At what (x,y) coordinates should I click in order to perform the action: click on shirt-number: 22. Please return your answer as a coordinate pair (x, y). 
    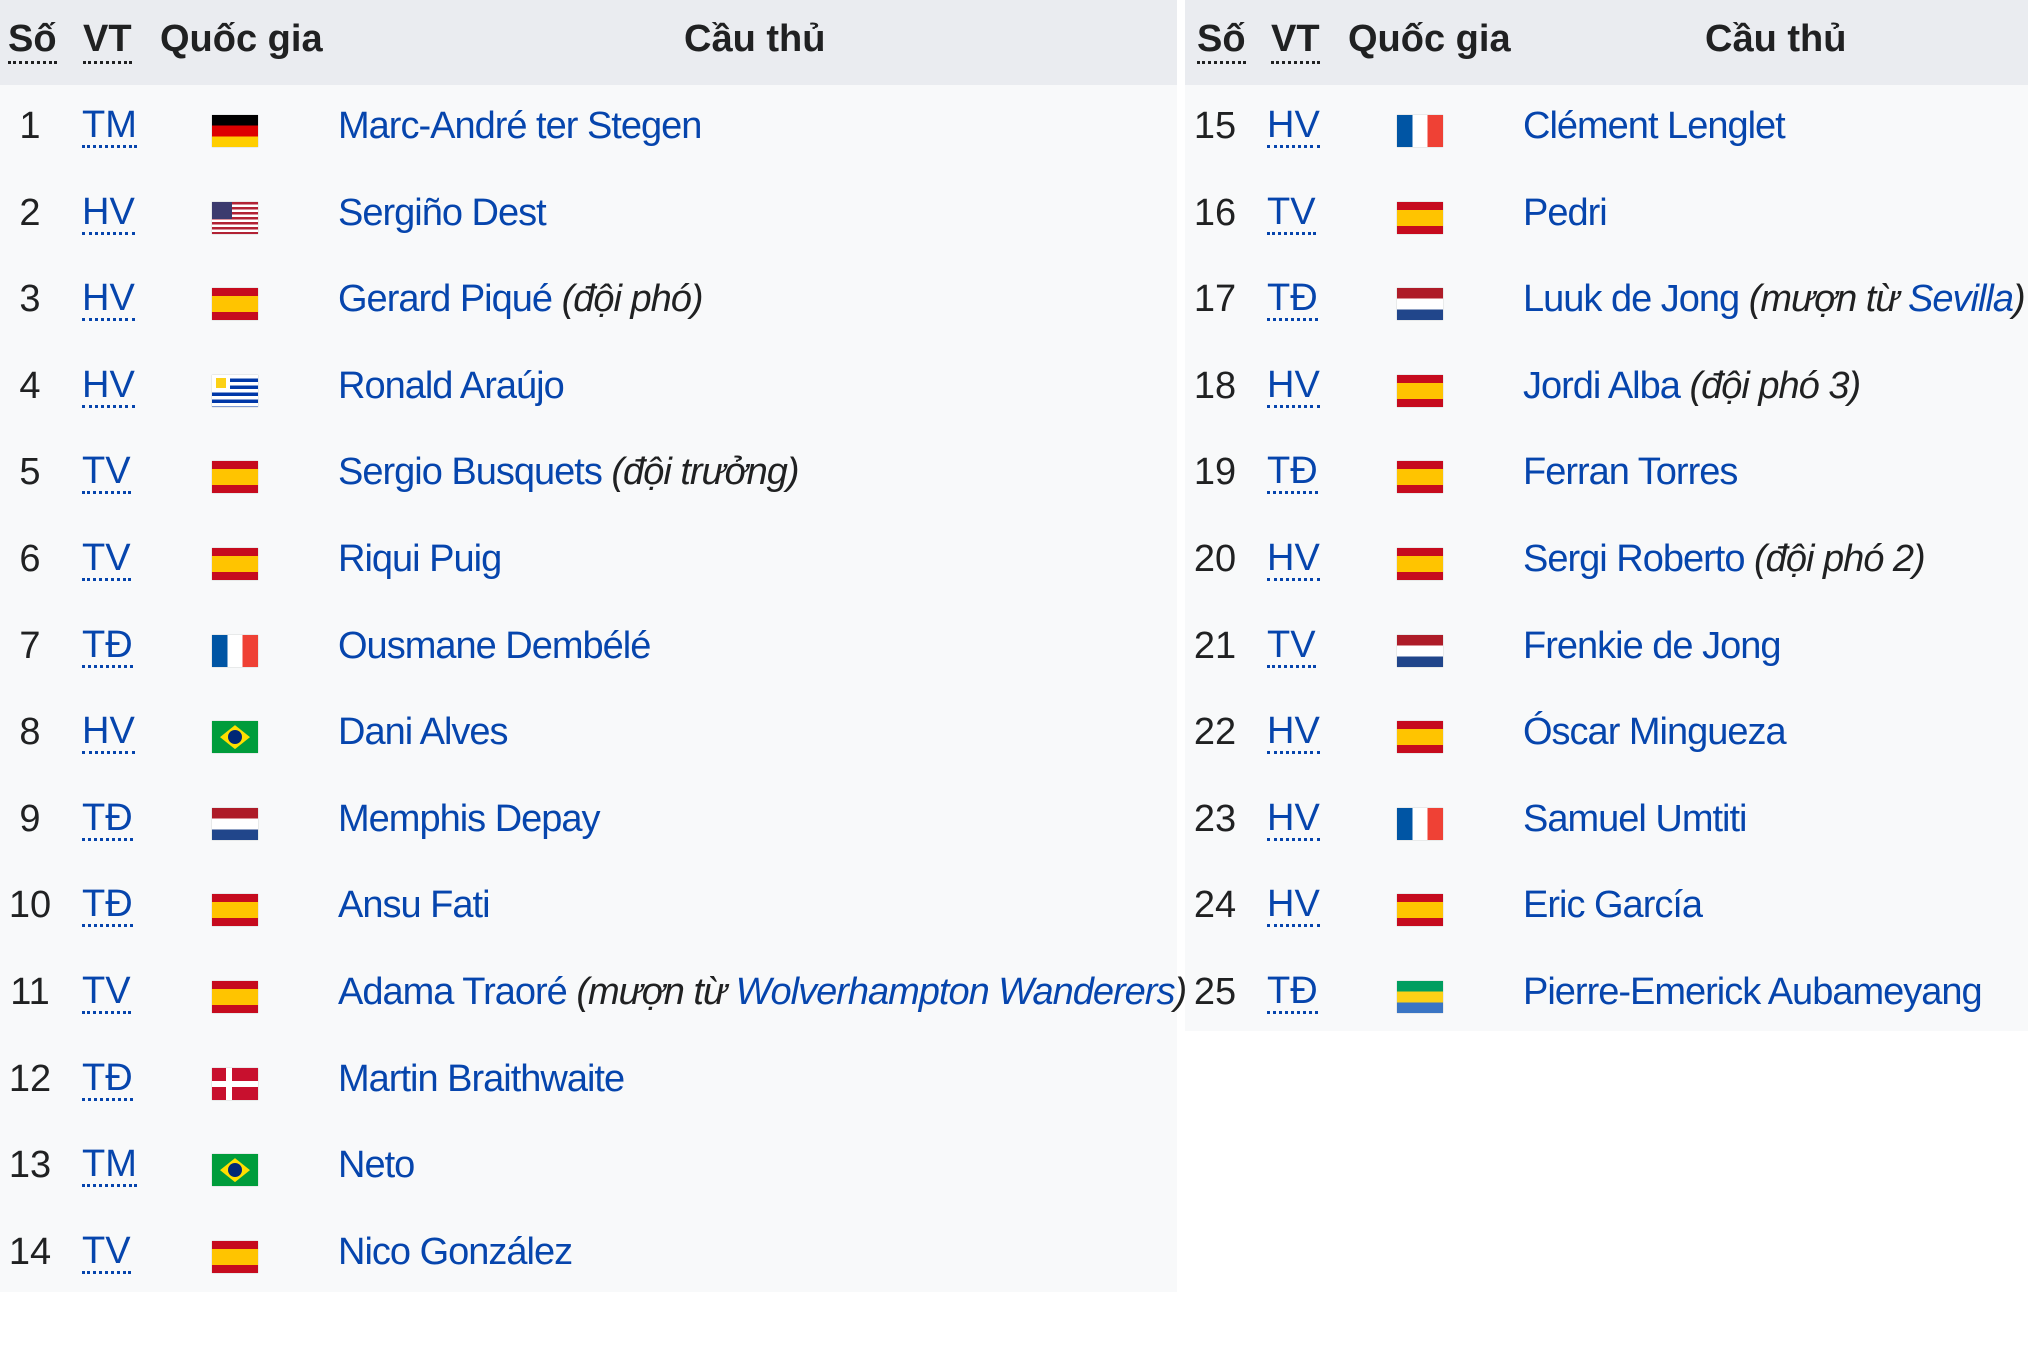
    Looking at the image, I should click on (1215, 732).